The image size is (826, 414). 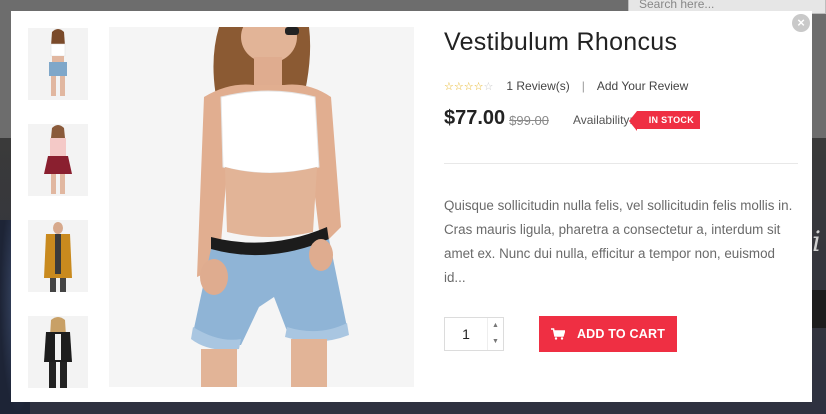 What do you see at coordinates (816, 241) in the screenshot?
I see `background-heading-fragment: i` at bounding box center [816, 241].